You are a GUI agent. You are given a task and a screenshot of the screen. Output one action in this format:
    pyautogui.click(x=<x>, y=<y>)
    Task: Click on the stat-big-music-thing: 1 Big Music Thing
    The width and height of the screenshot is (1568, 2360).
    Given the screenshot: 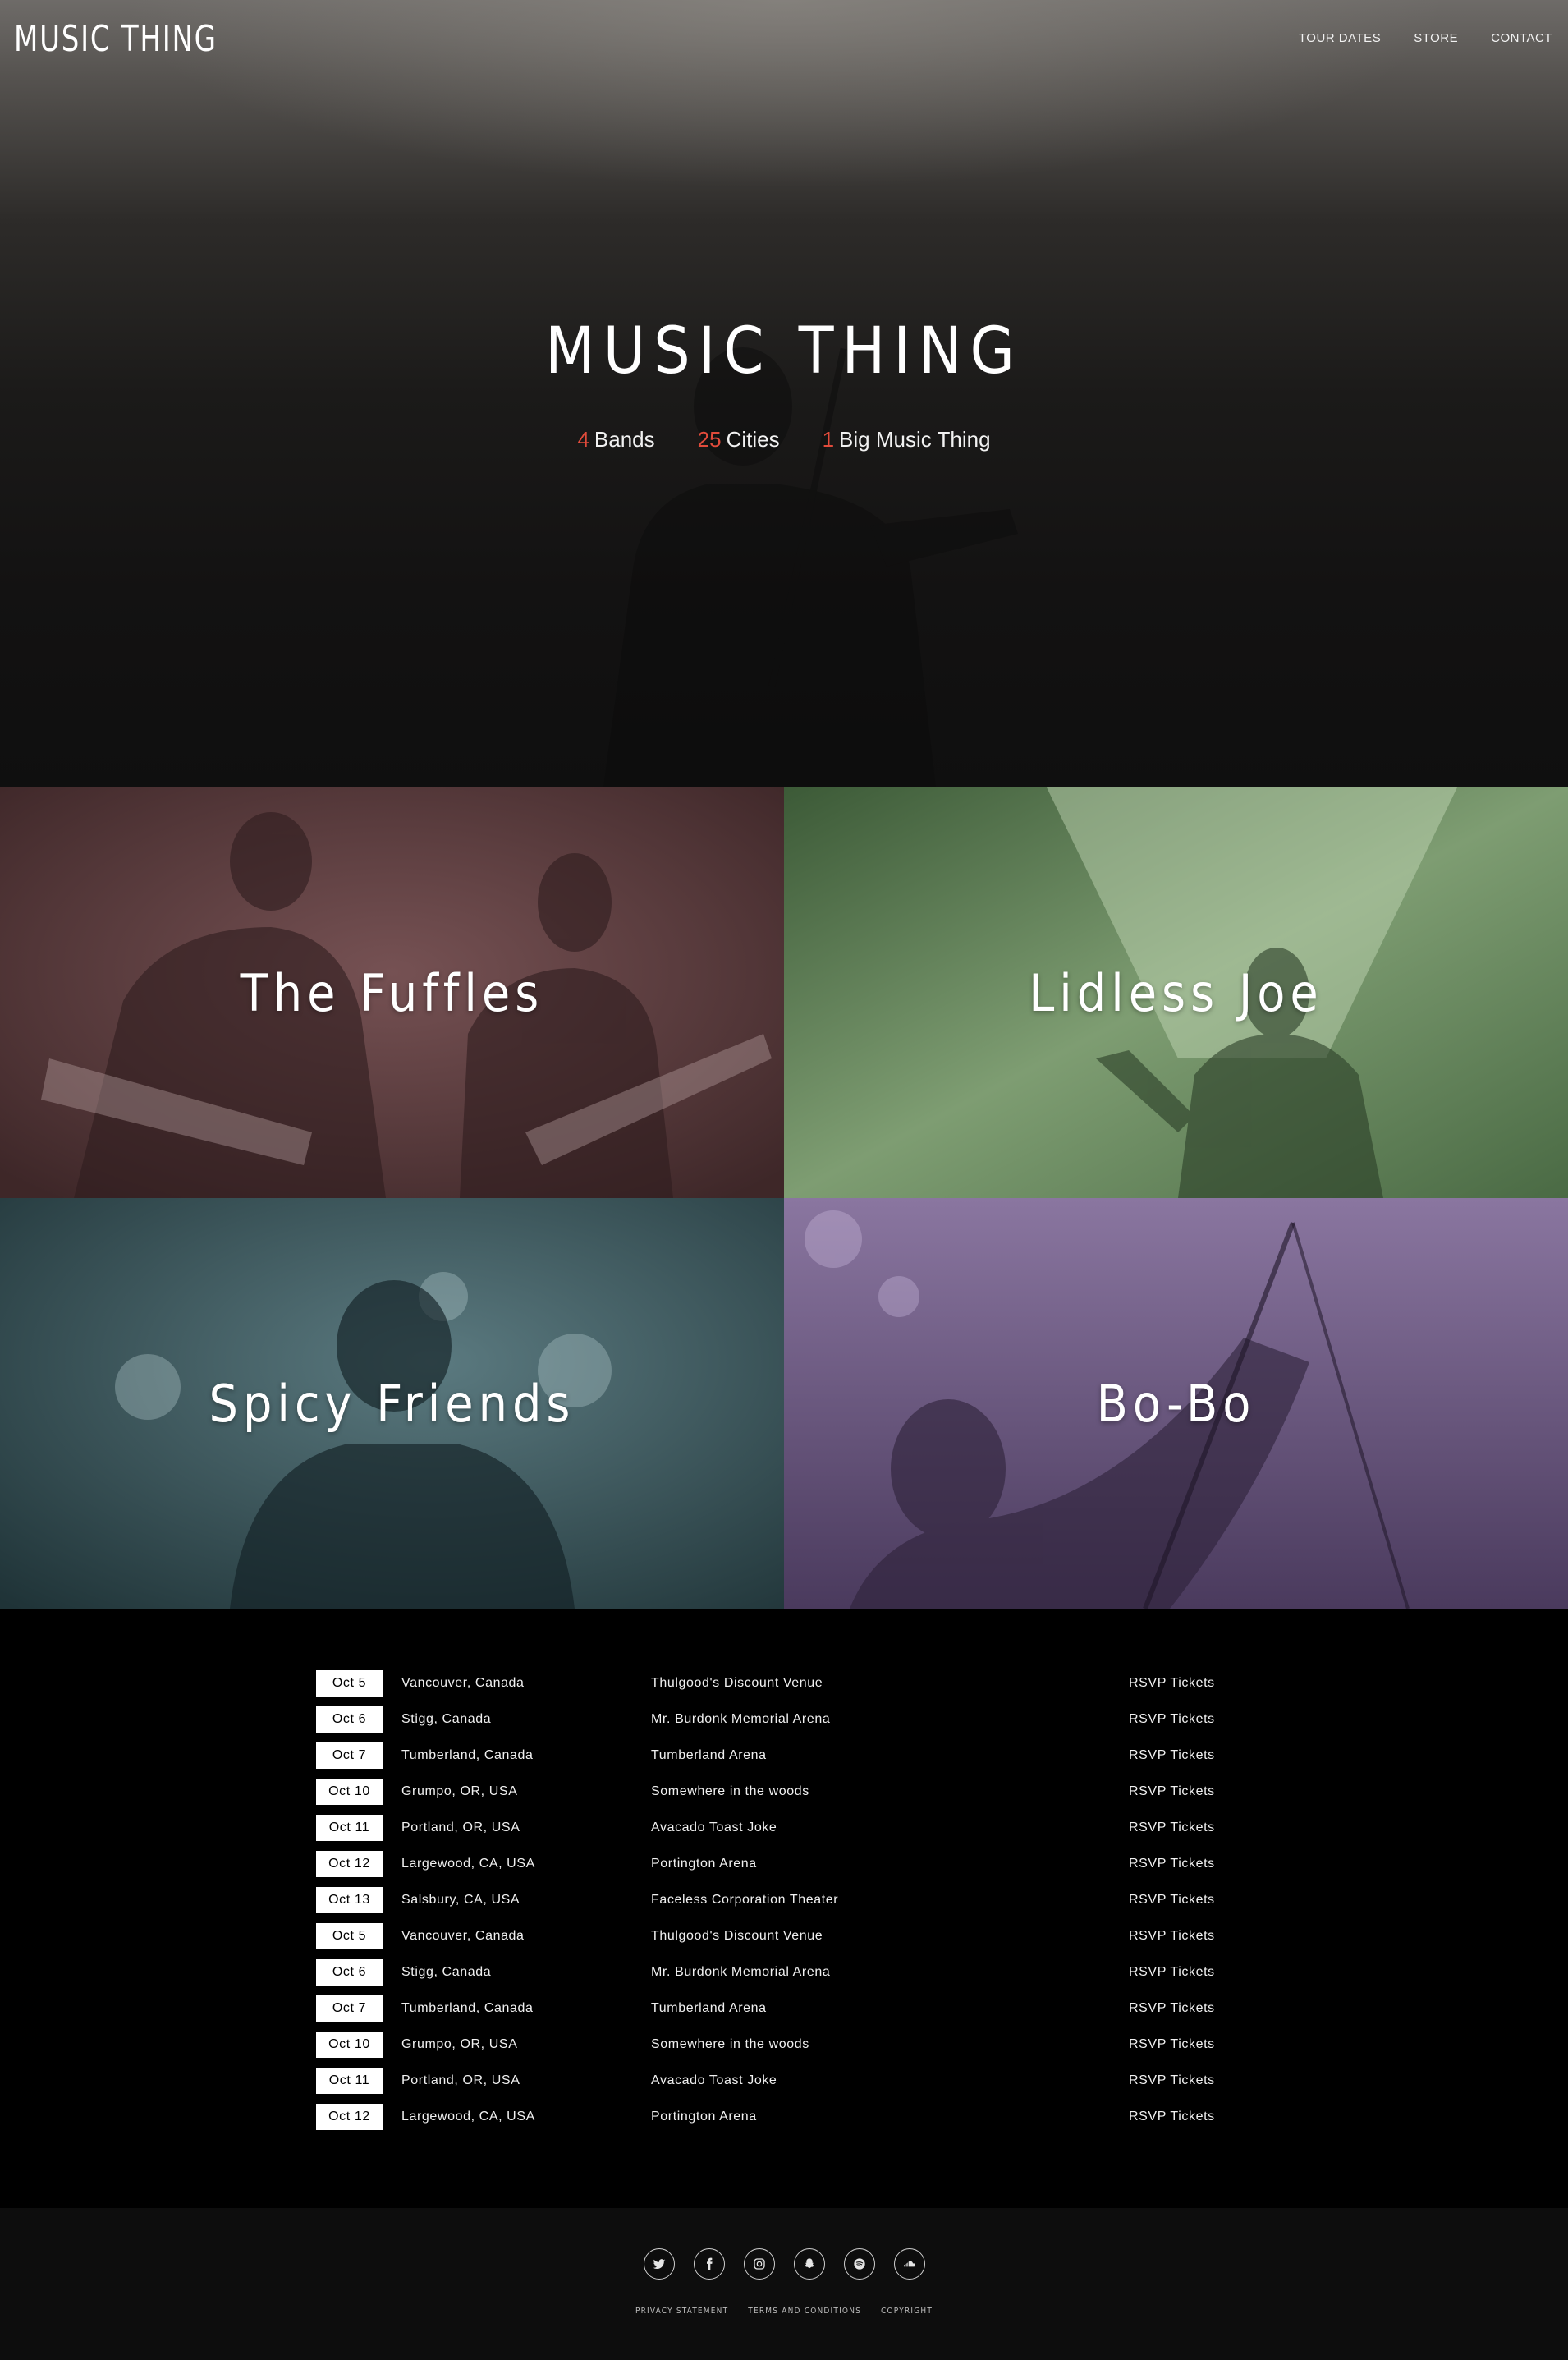 What is the action you would take?
    pyautogui.click(x=907, y=439)
    